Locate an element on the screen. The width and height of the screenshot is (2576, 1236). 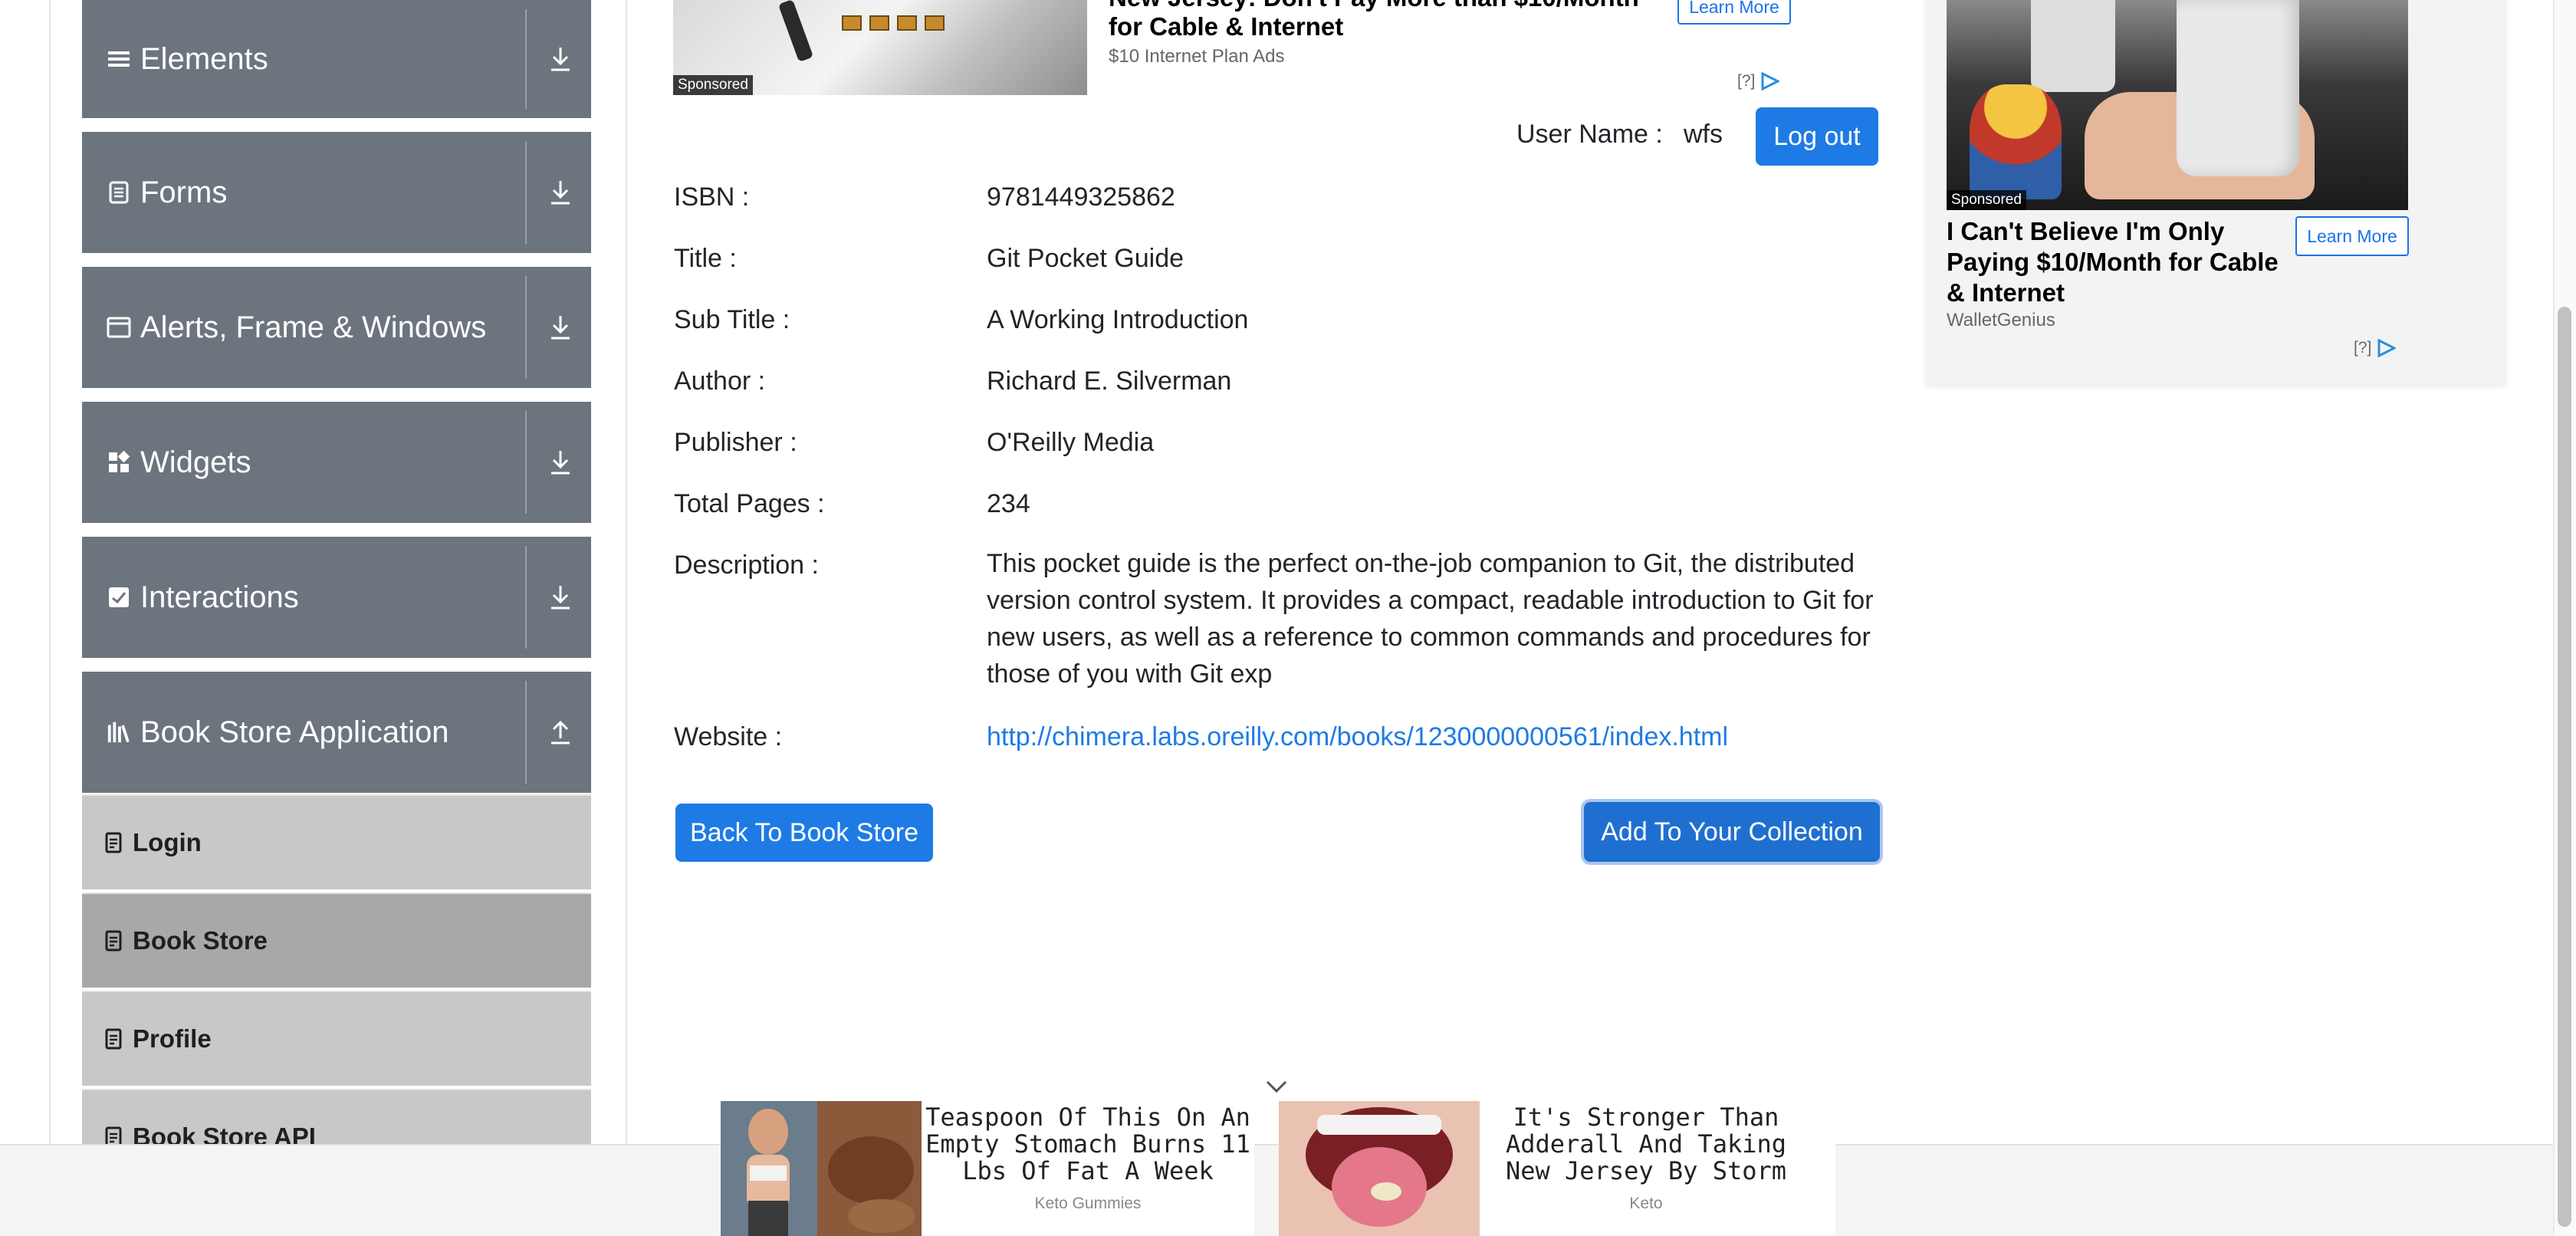
ad-source: Keto Gummies is located at coordinates (1088, 1203).